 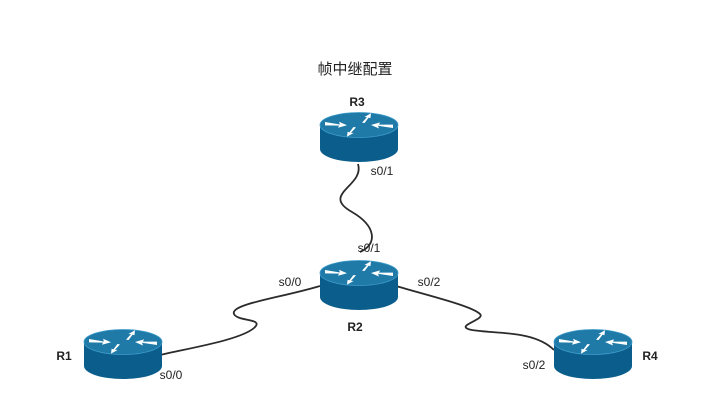 What do you see at coordinates (359, 285) in the screenshot?
I see `router-r2-icon` at bounding box center [359, 285].